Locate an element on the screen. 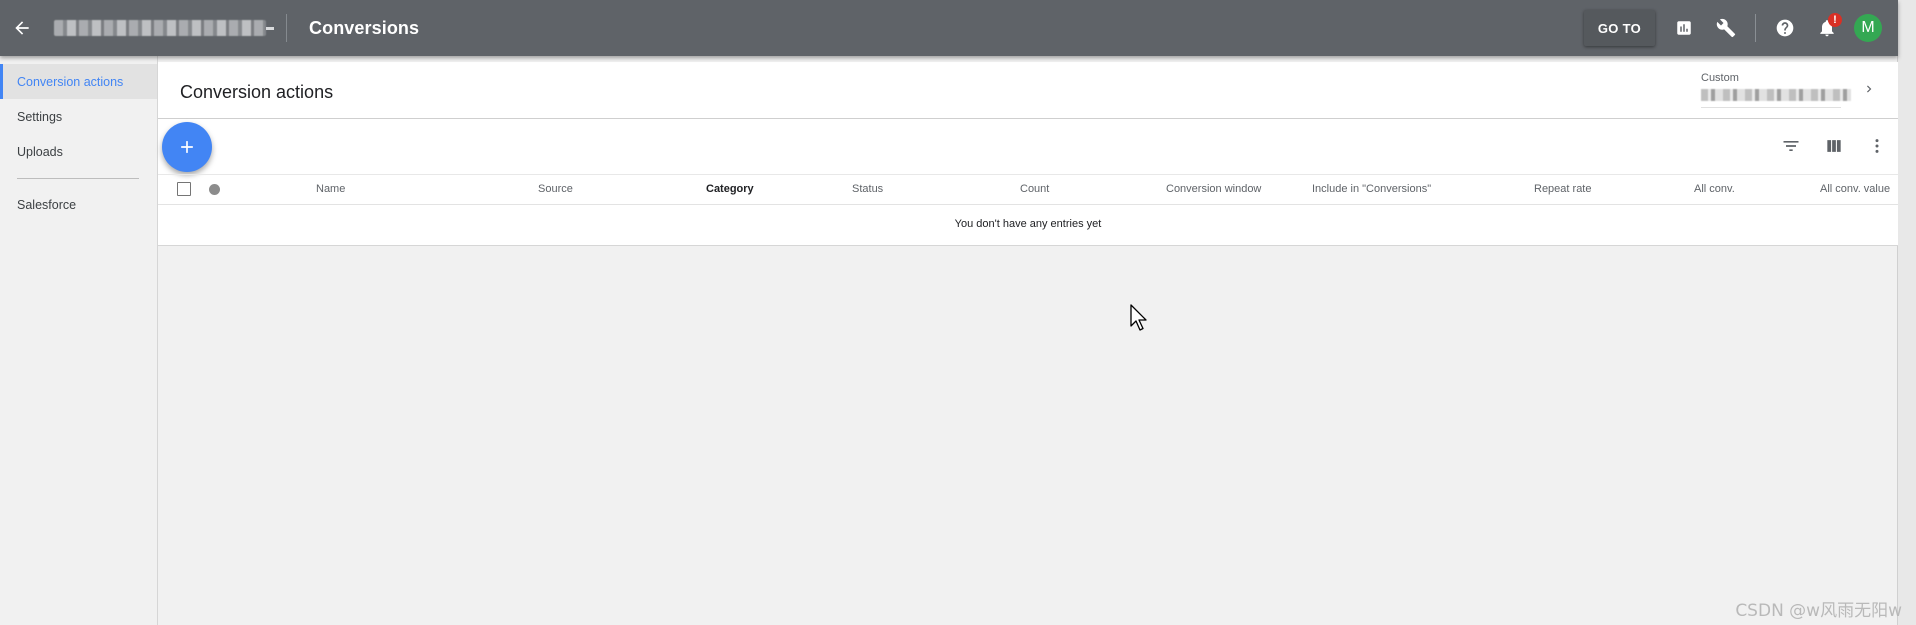 This screenshot has width=1916, height=625. empty-state-message: You don't have any entries yet is located at coordinates (1028, 224).